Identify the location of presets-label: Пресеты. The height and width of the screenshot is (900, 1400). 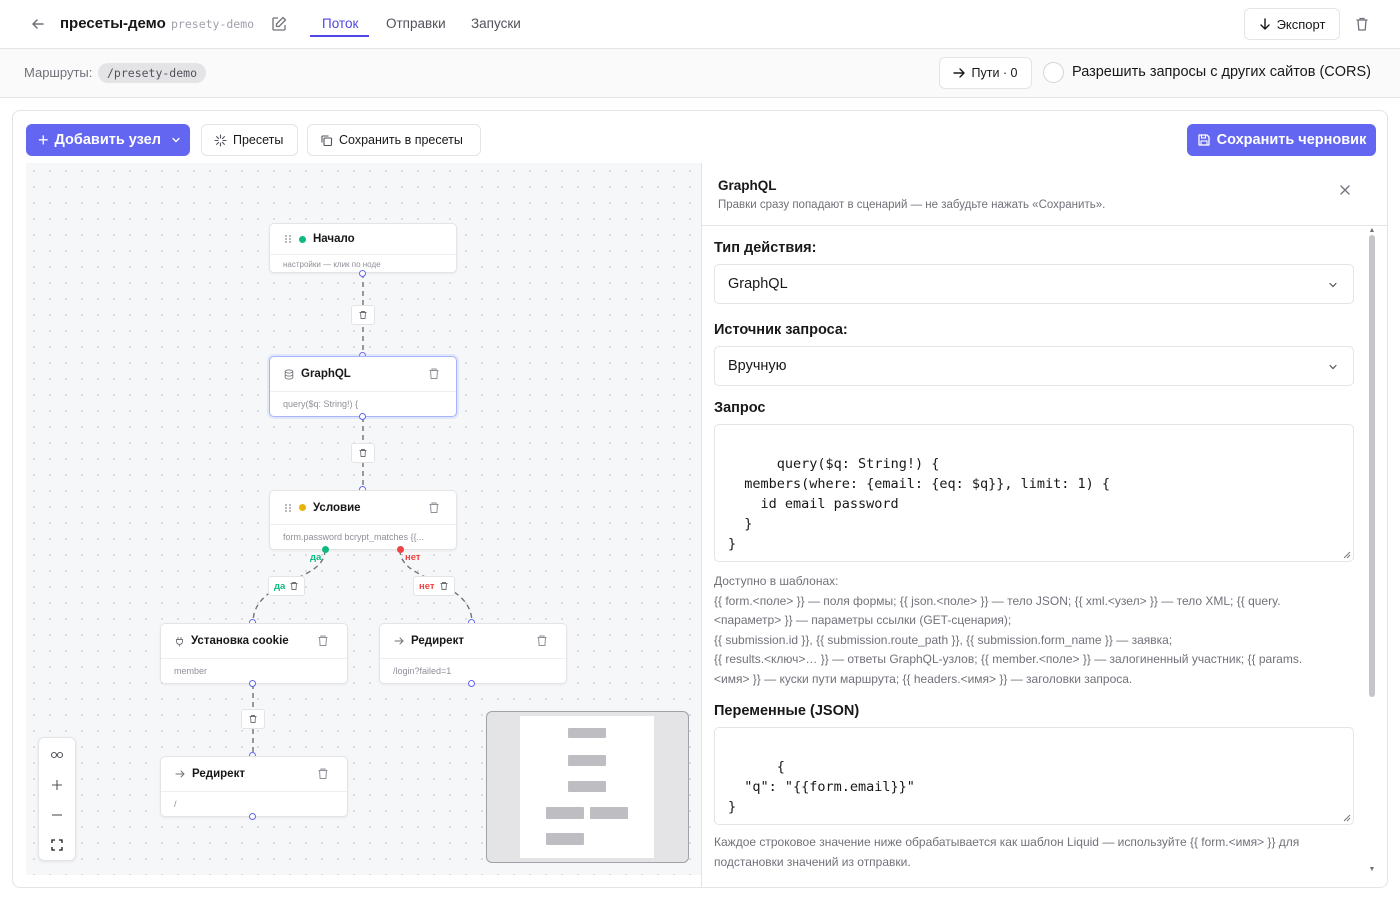
(258, 140).